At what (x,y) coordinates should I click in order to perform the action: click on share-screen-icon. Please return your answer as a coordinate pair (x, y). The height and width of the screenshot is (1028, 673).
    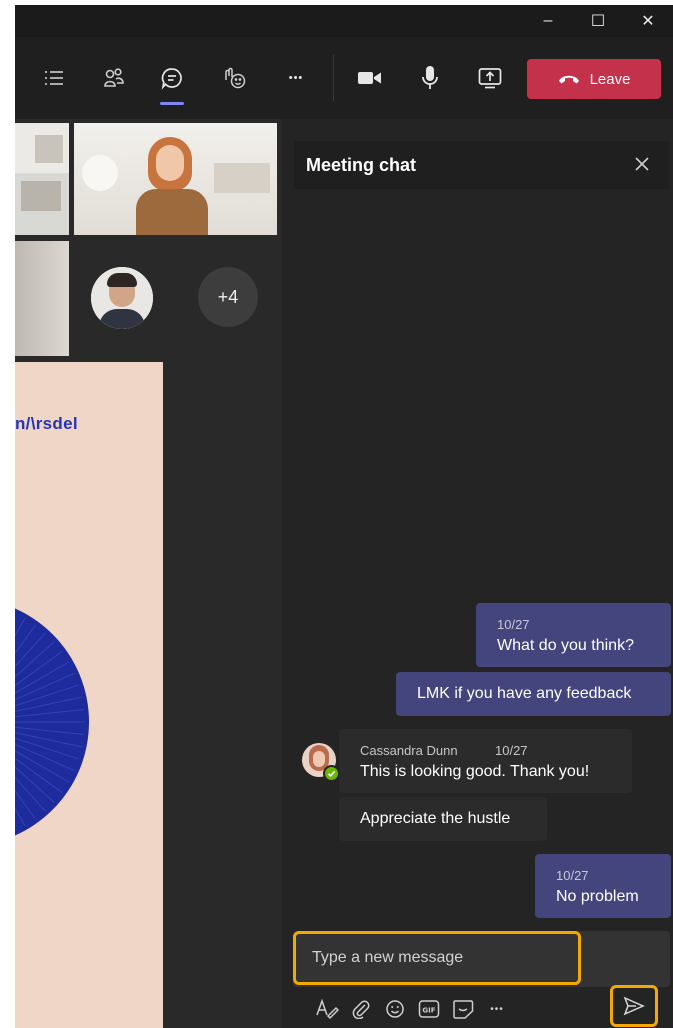
    Looking at the image, I should click on (490, 78).